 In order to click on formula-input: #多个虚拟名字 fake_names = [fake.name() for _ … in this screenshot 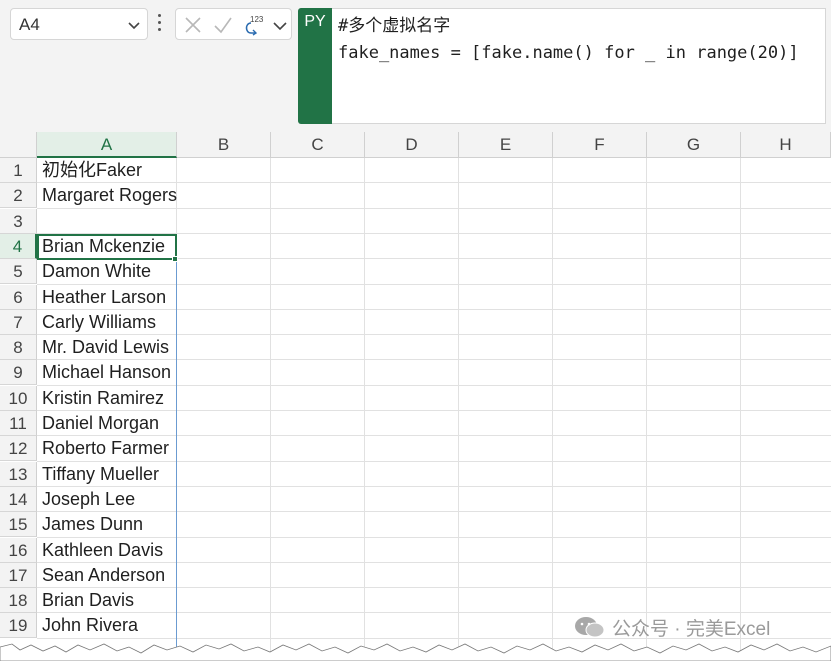, I will do `click(579, 66)`.